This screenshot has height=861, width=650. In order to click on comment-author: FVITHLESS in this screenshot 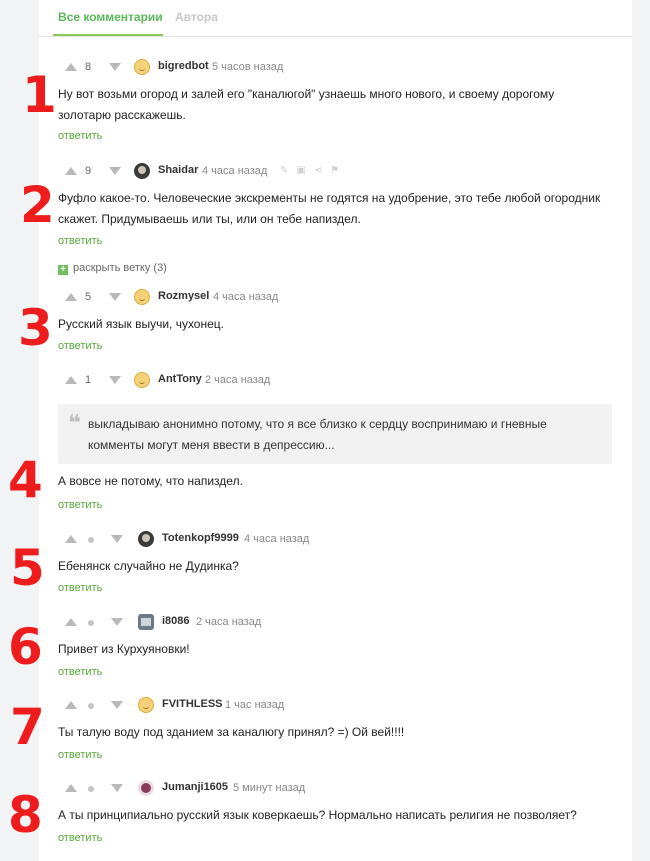, I will do `click(192, 704)`.